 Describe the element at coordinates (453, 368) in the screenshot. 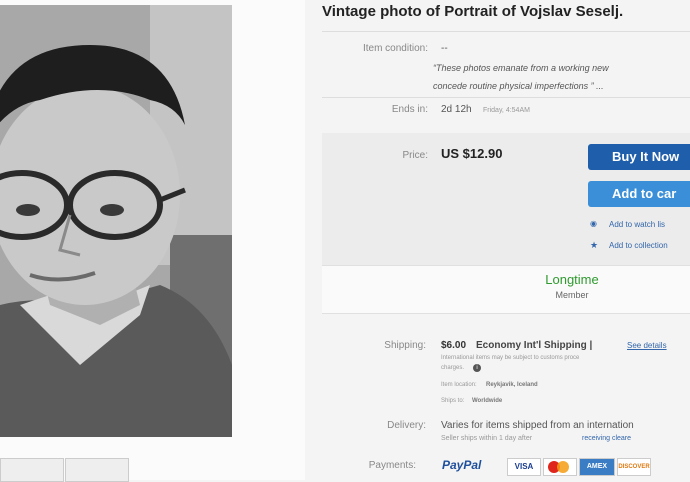

I see `customs-note-line2: charges.` at that location.